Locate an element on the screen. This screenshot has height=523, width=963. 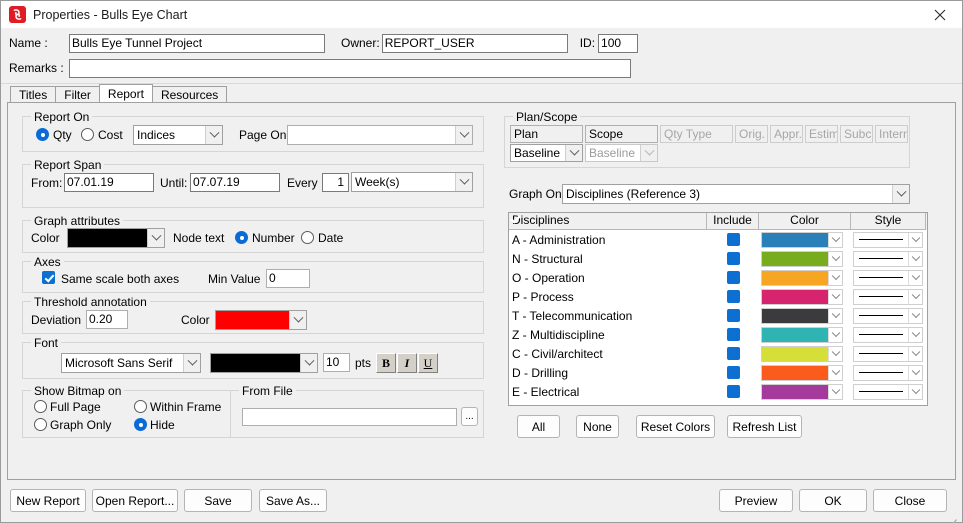
color-cell is located at coordinates (805, 315).